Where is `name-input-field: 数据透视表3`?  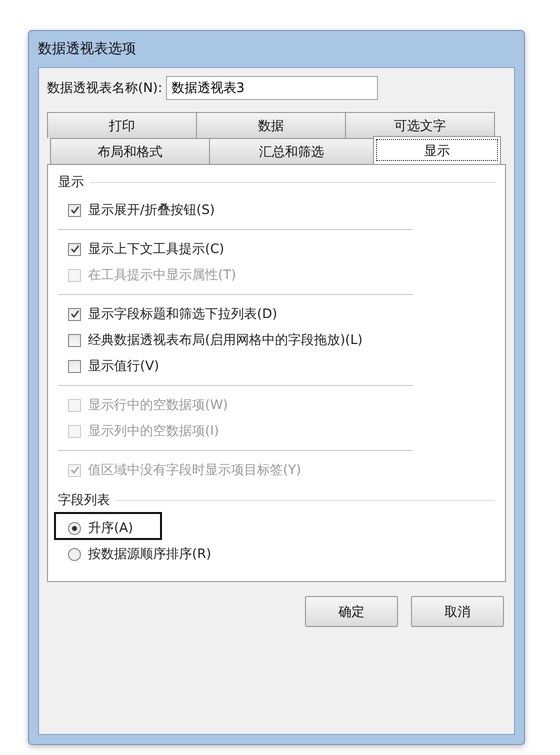
name-input-field: 数据透视表3 is located at coordinates (272, 88).